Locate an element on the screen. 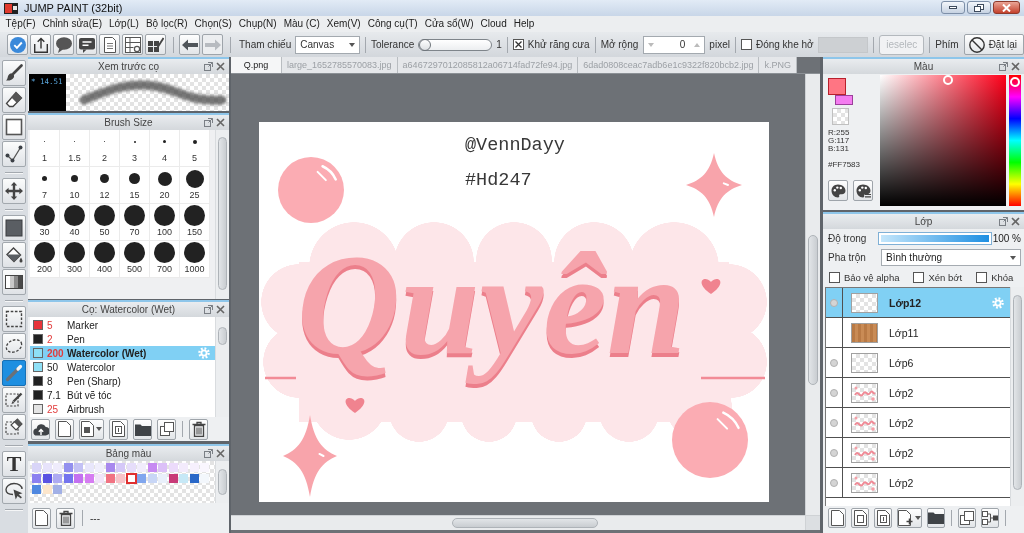  brush-size-option: 3 is located at coordinates (135, 148).